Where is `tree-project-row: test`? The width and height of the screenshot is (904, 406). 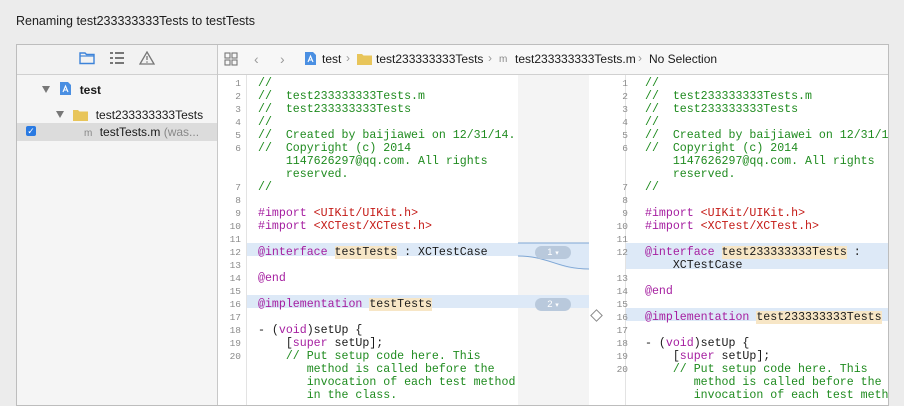
tree-project-row: test is located at coordinates (71, 90).